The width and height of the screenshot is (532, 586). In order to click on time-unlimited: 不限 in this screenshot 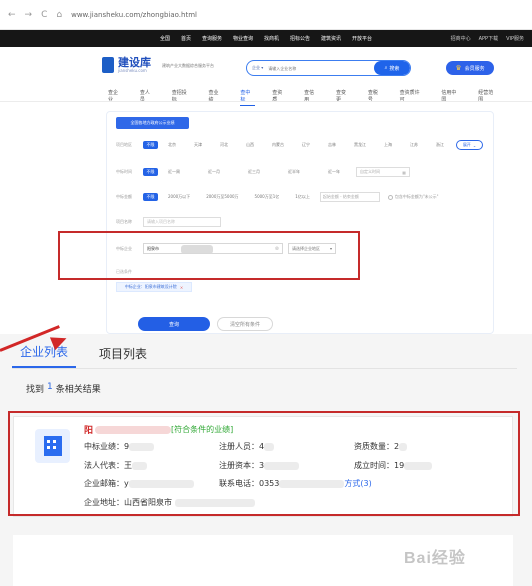, I will do `click(150, 172)`.